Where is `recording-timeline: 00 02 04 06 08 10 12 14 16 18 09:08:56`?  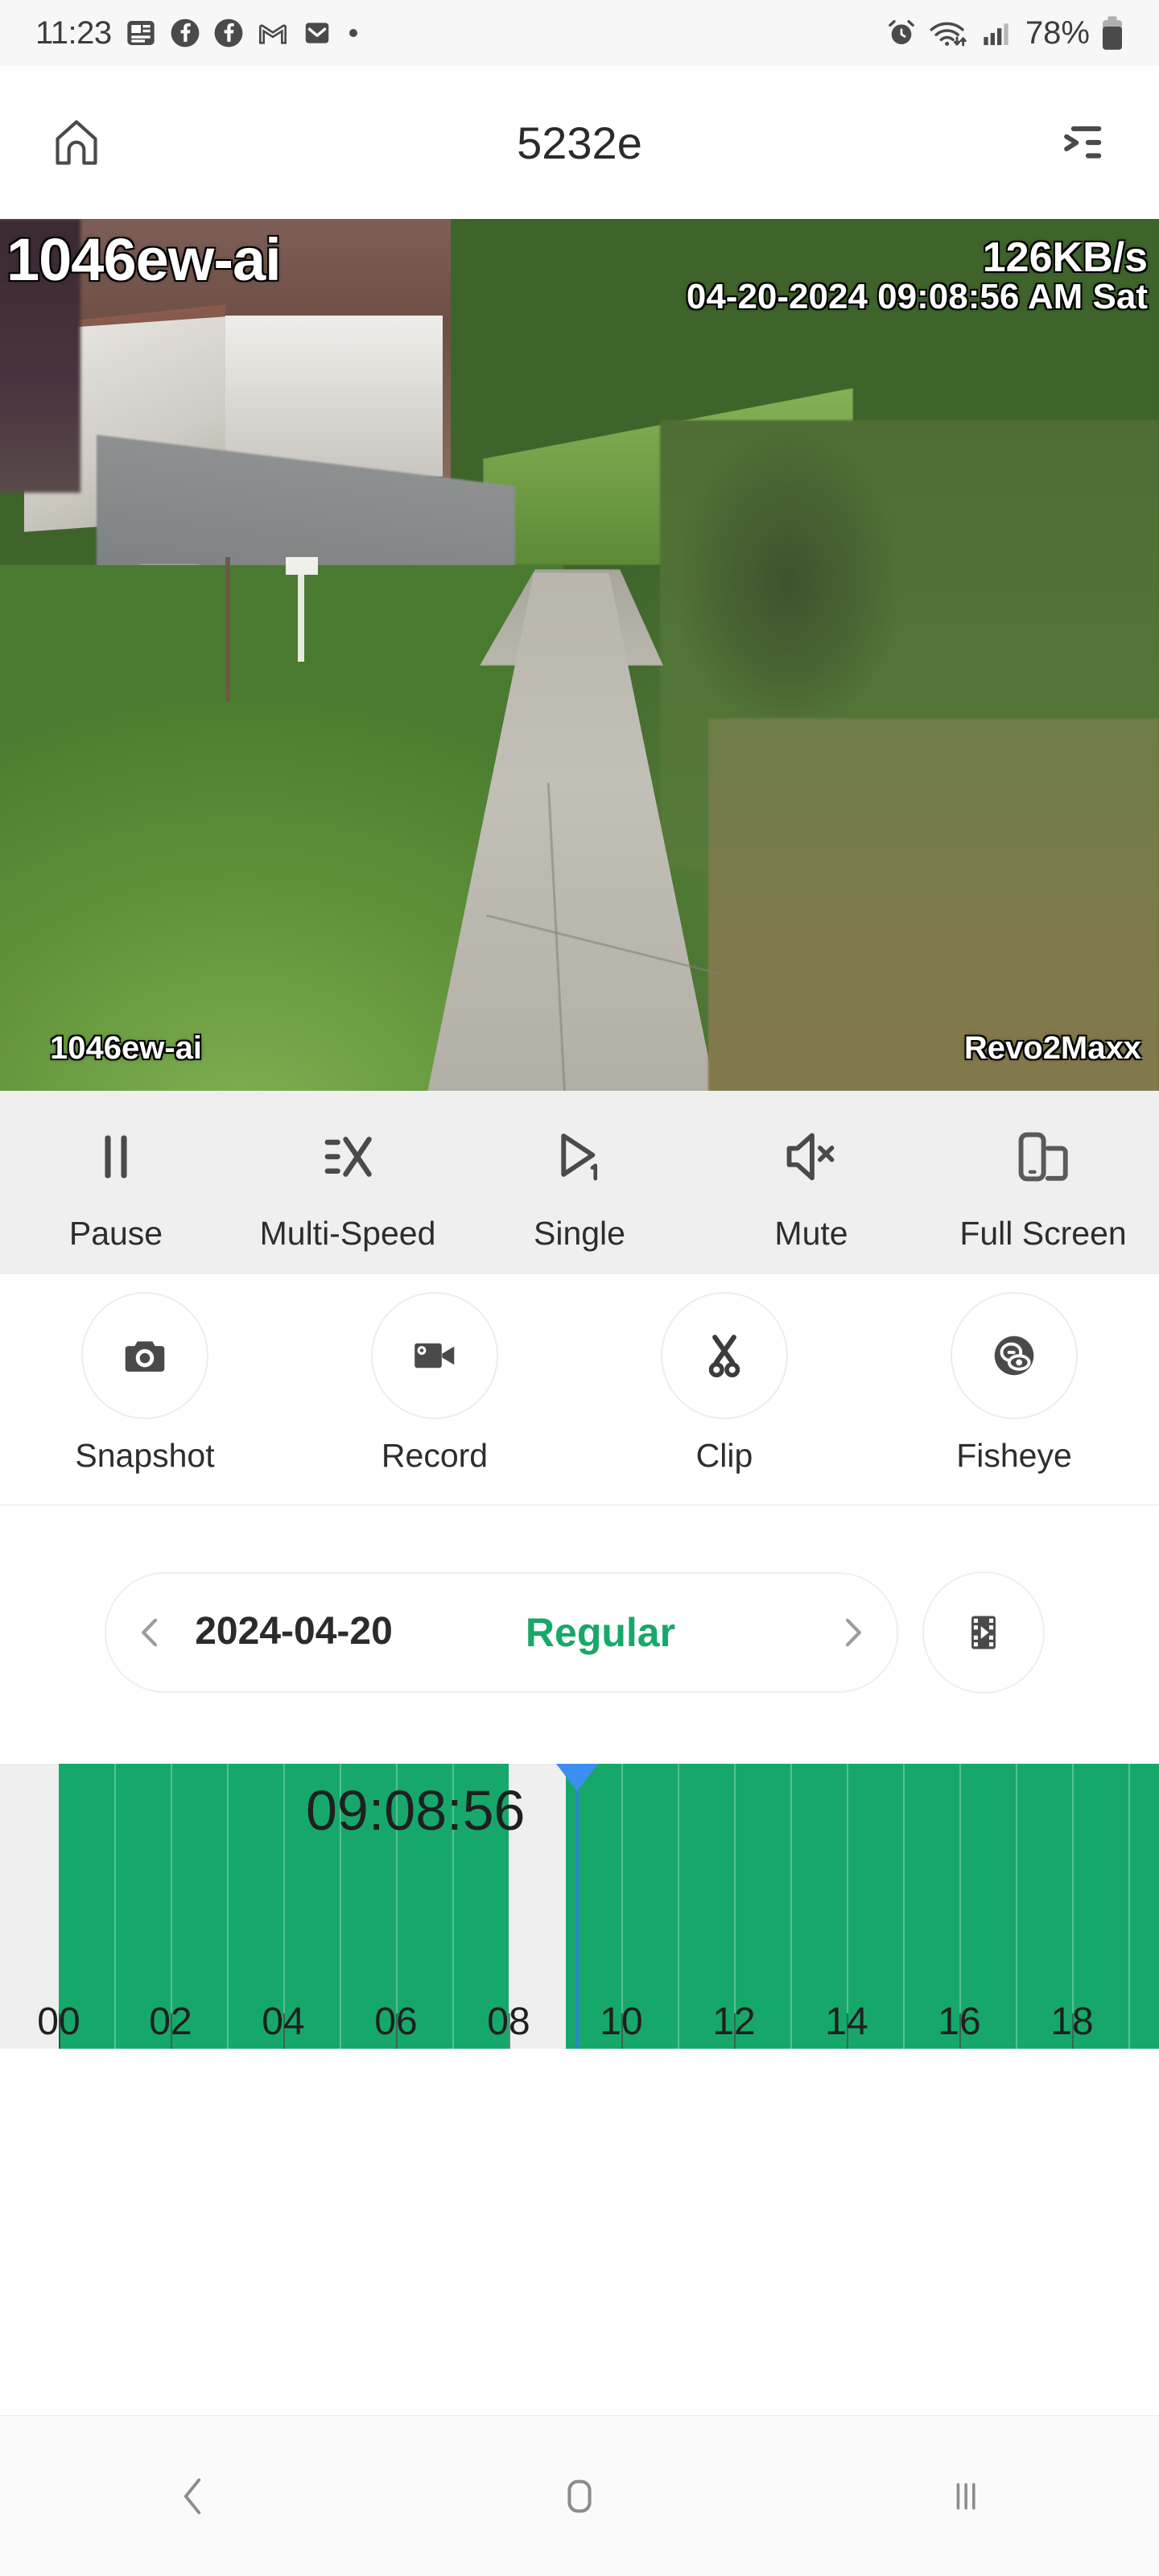 recording-timeline: 00 02 04 06 08 10 12 14 16 18 09:08:56 is located at coordinates (579, 1906).